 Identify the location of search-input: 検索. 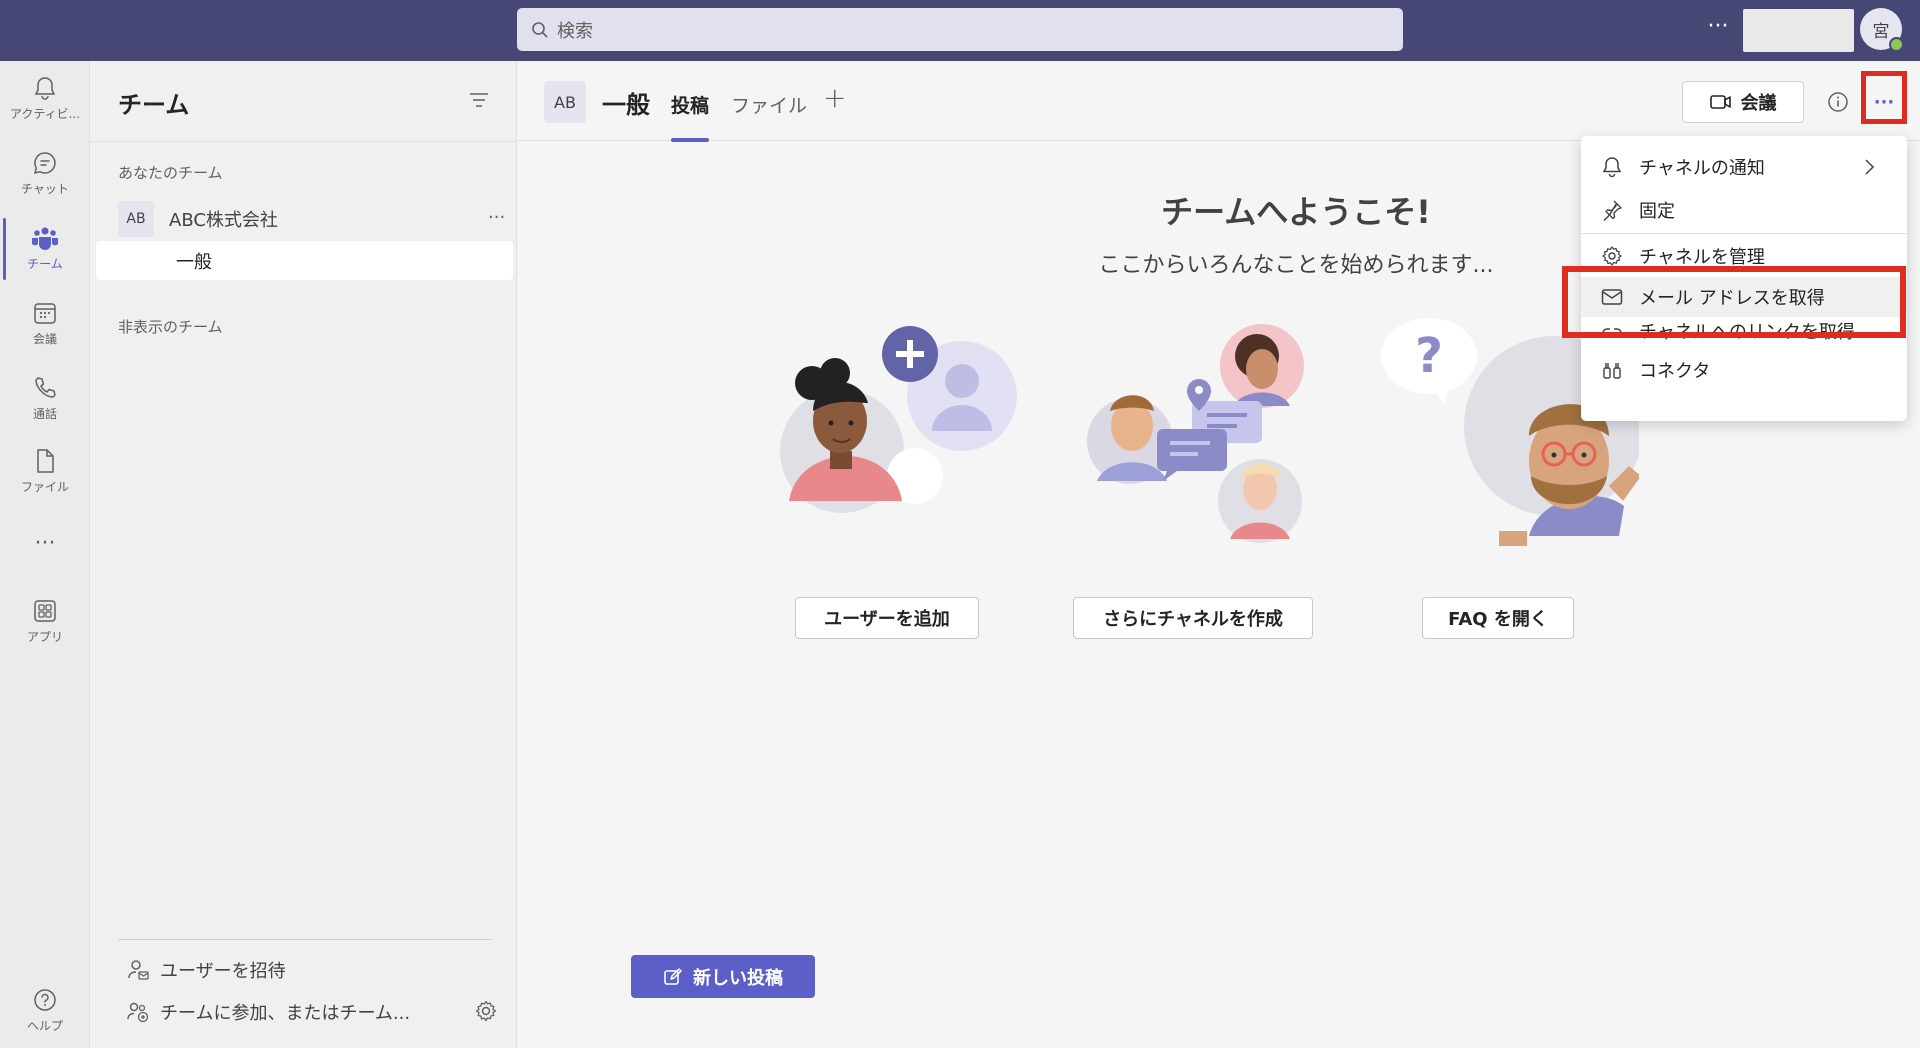
(960, 29).